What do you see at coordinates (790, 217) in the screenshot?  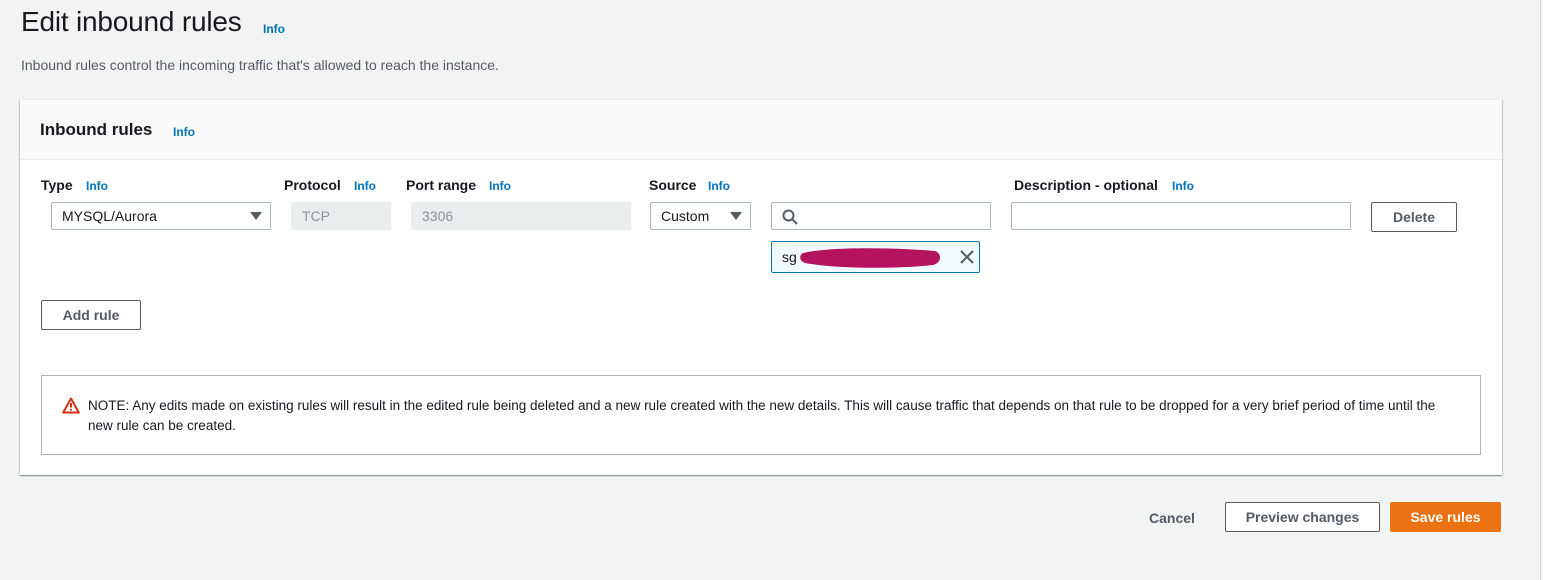 I see `search-icon` at bounding box center [790, 217].